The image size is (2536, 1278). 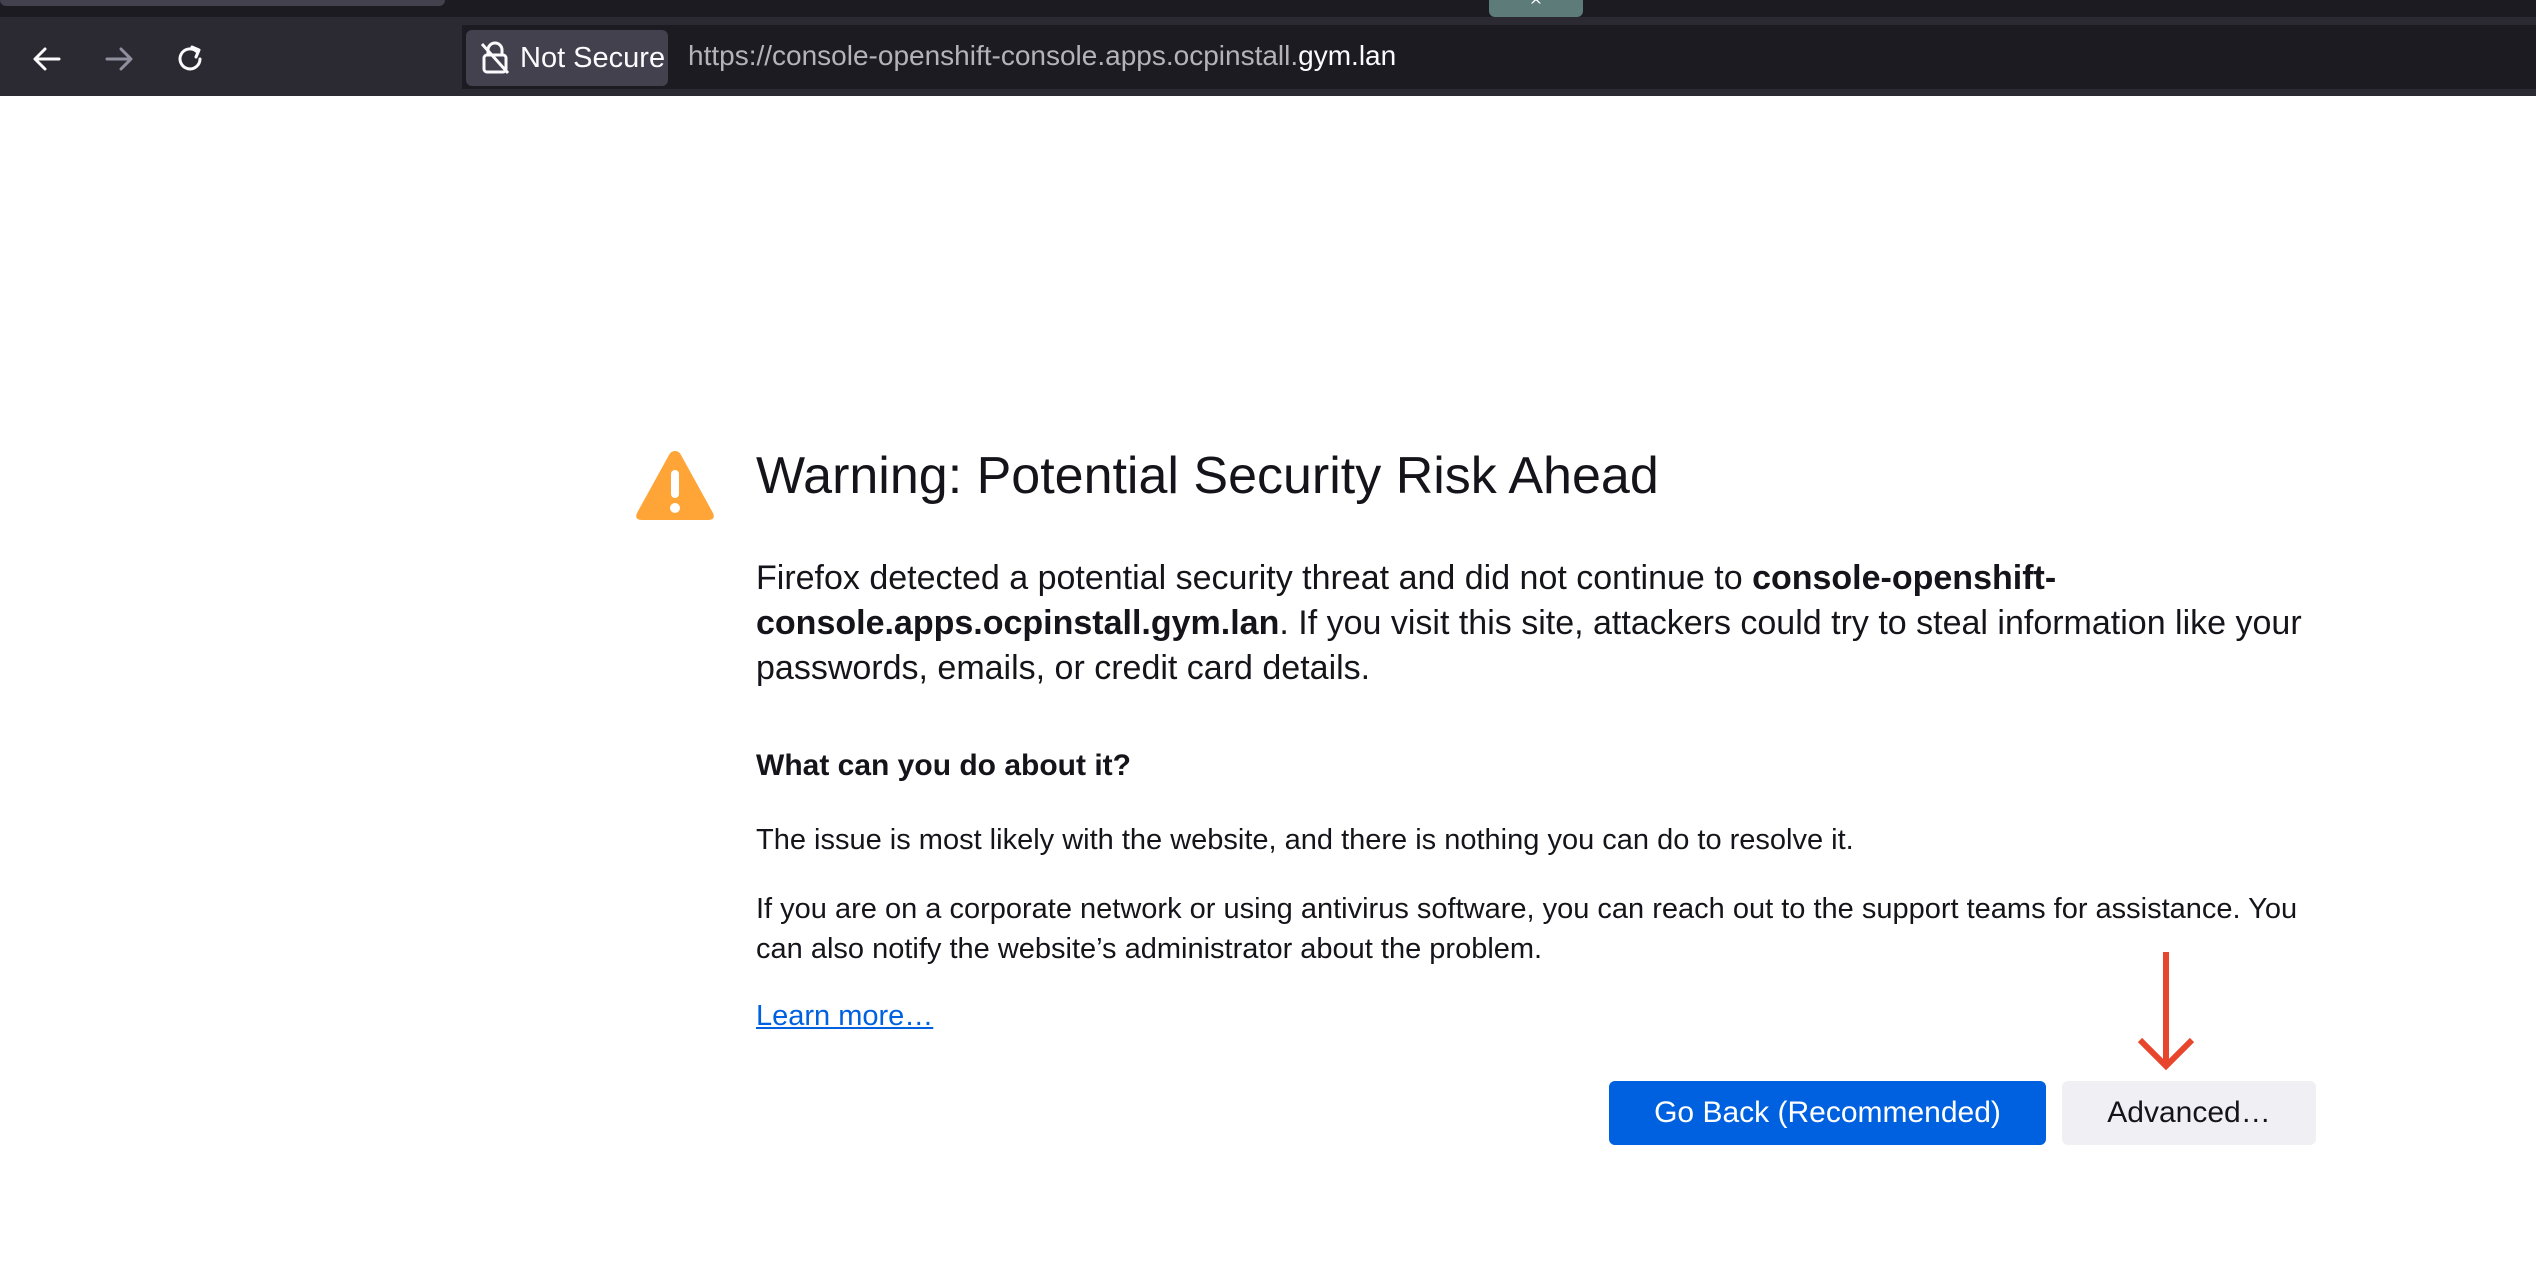 I want to click on reload-icon, so click(x=190, y=58).